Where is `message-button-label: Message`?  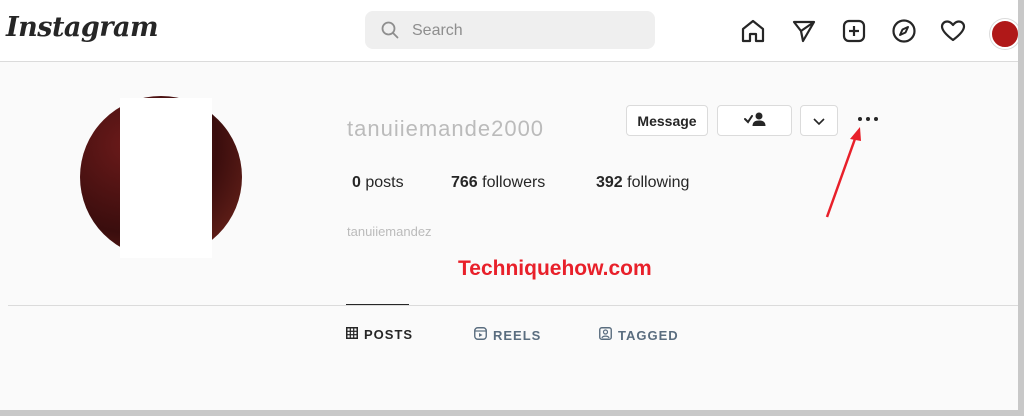
message-button-label: Message is located at coordinates (667, 120).